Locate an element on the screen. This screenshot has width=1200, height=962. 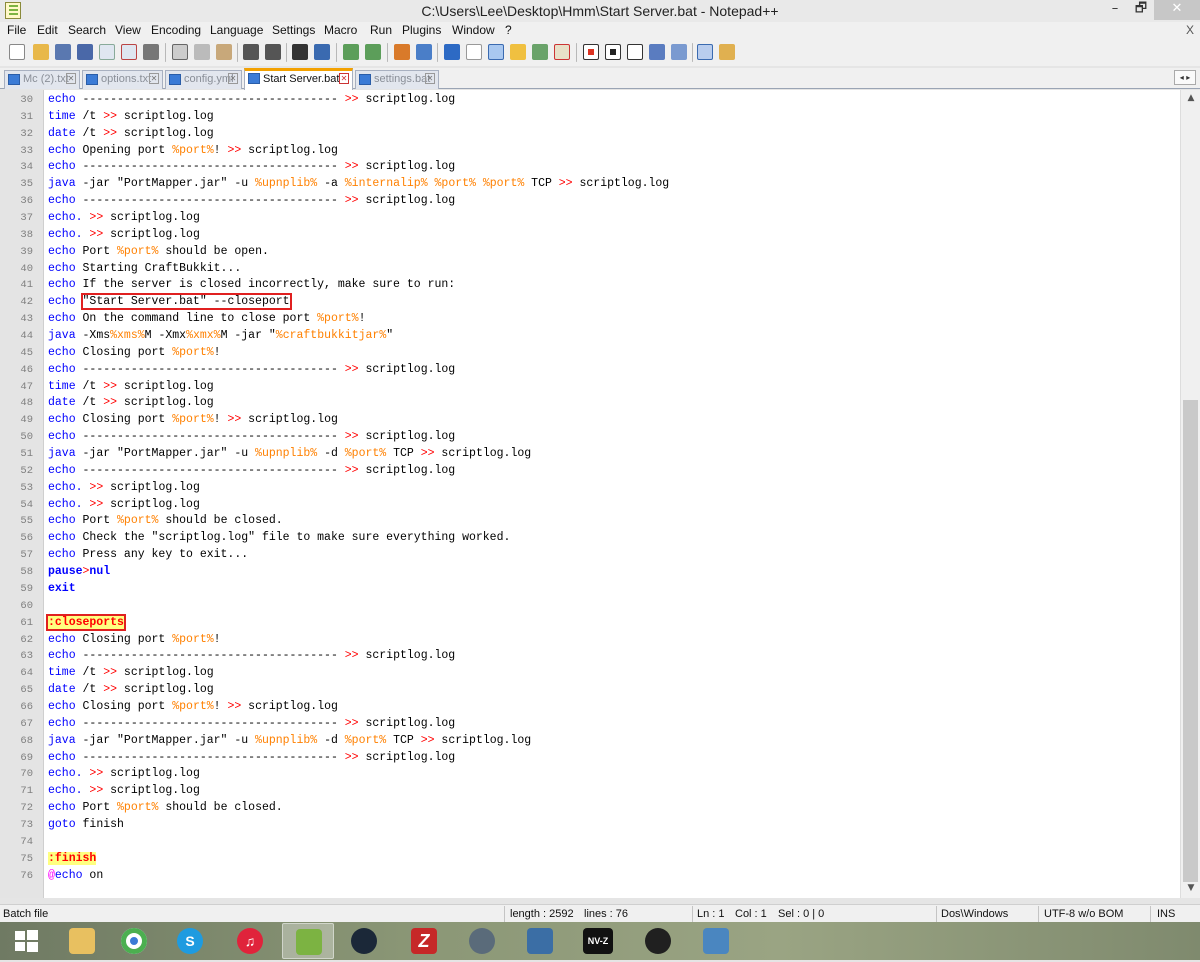
start-button is located at coordinates (26, 941).